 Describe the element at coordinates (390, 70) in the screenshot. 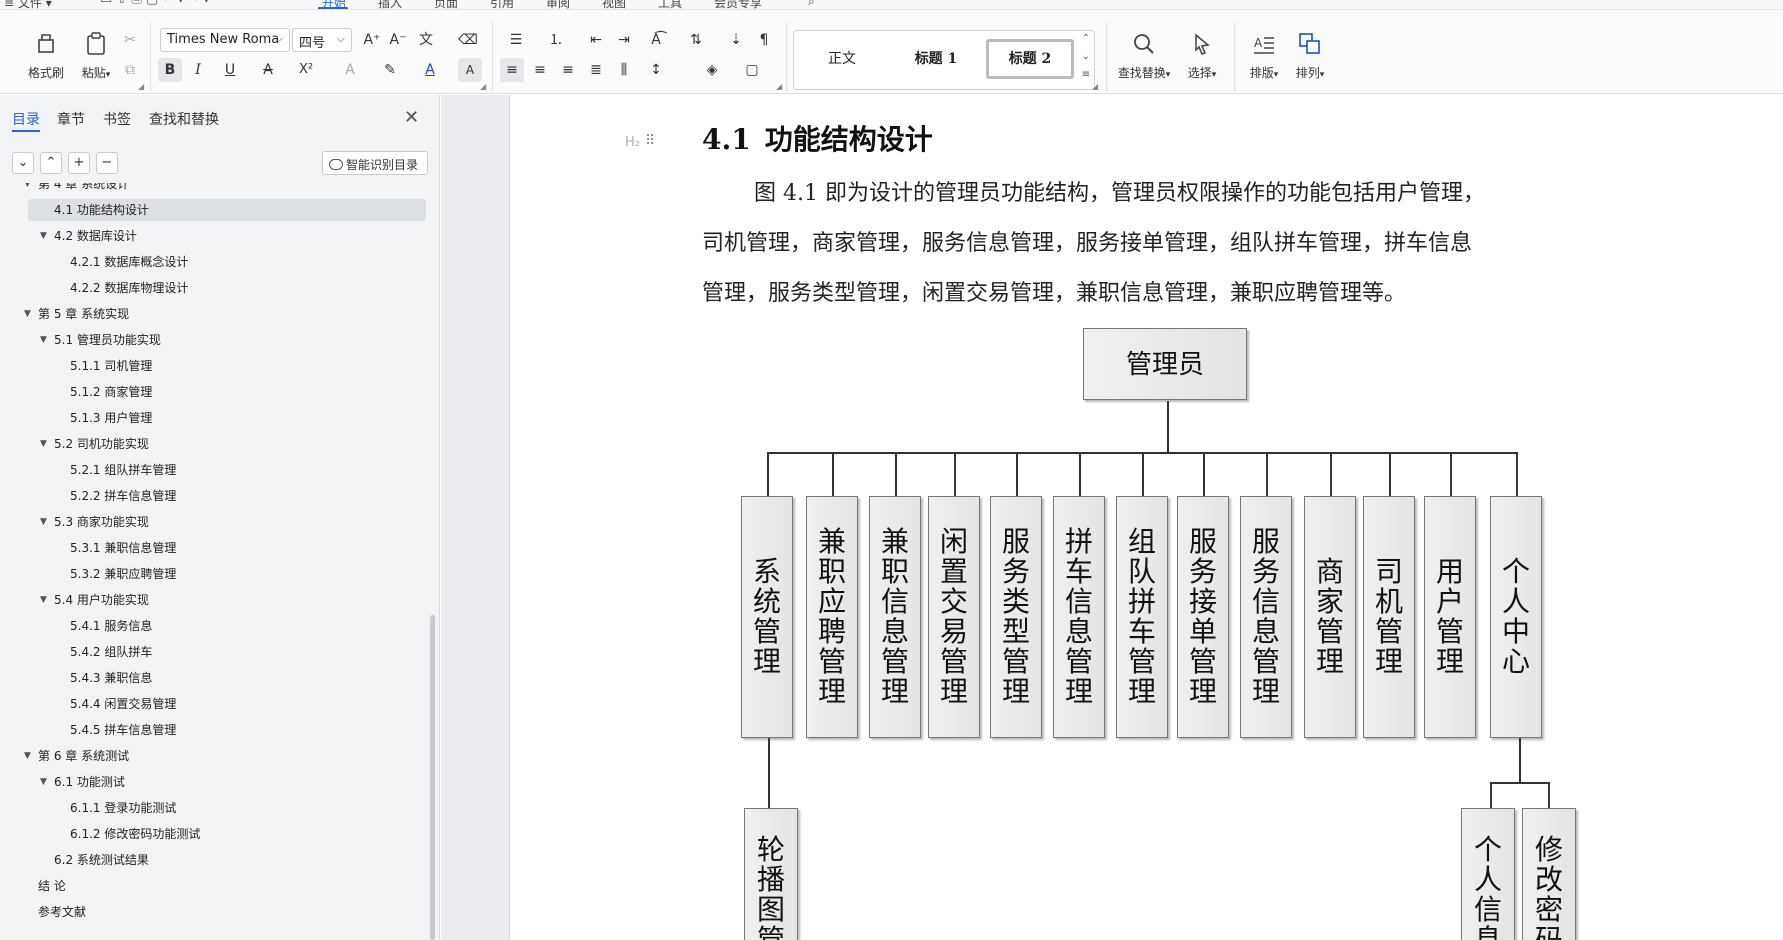

I see `highlight-icon: ✎` at that location.